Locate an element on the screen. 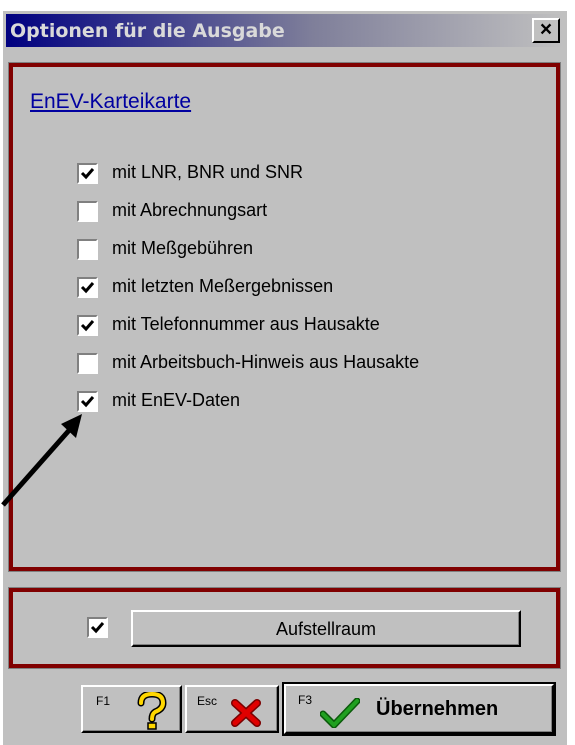 Image resolution: width=575 pixels, height=745 pixels. uebernehmen-label: Übernehmen is located at coordinates (437, 709).